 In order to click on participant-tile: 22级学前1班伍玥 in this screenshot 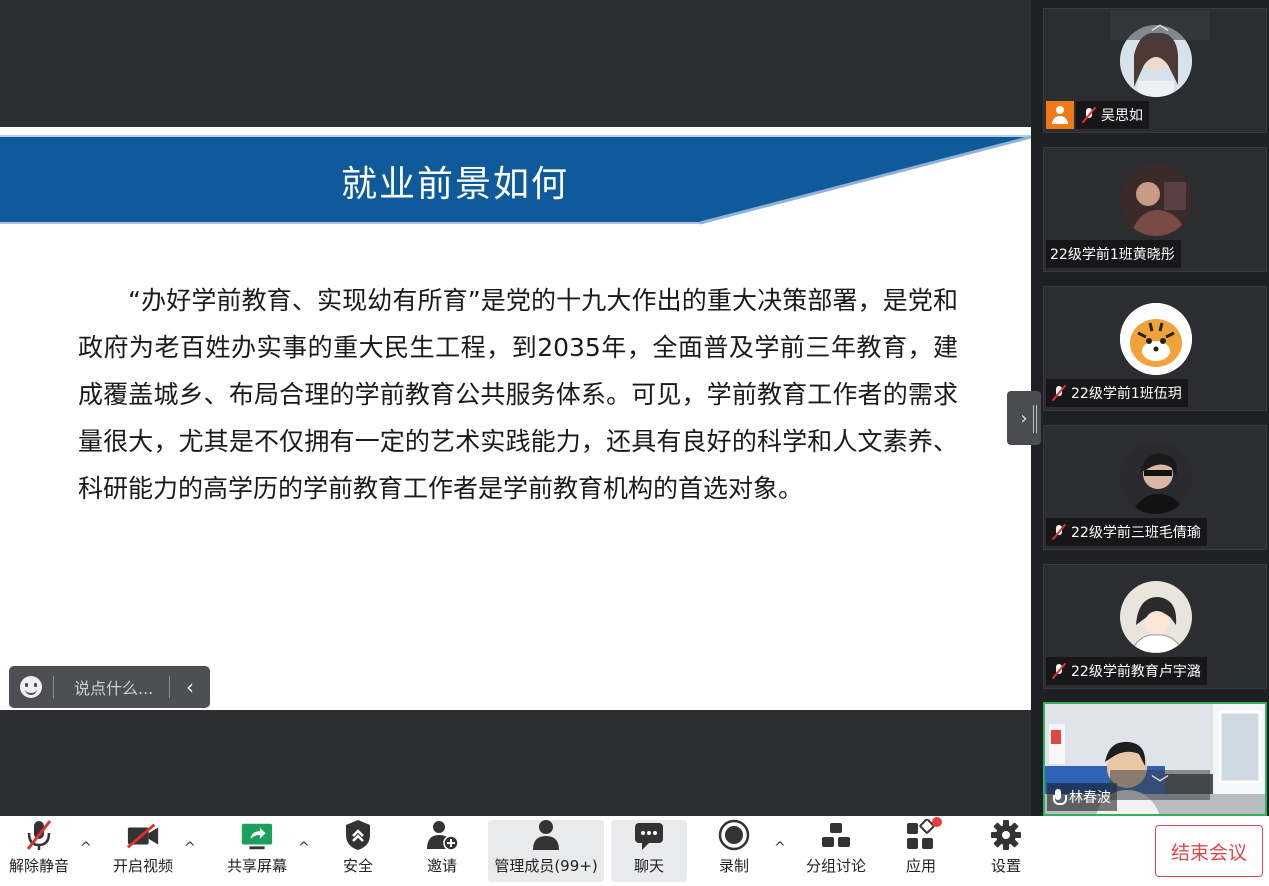, I will do `click(1155, 348)`.